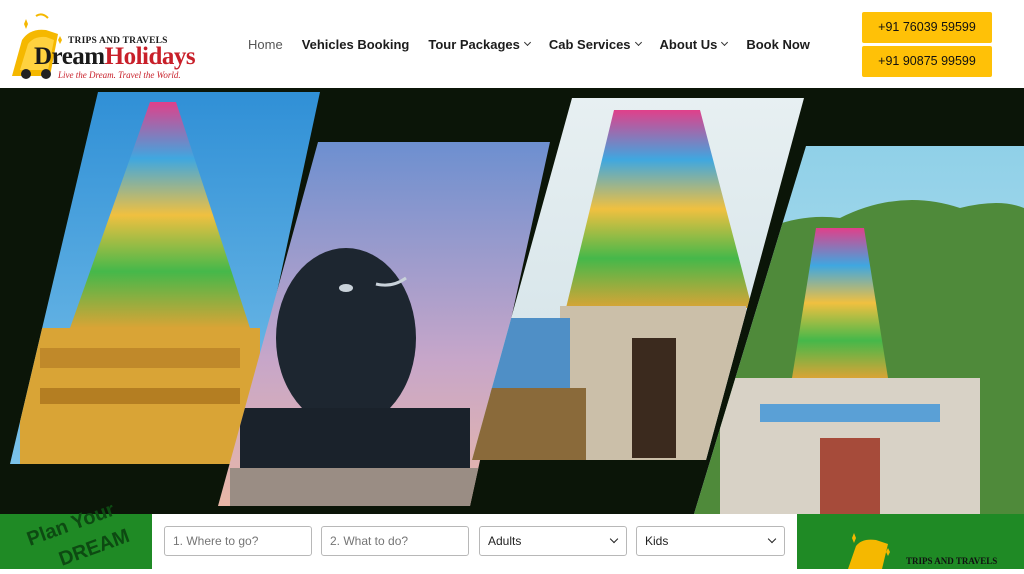 The width and height of the screenshot is (1024, 574). I want to click on what-to-do-input, so click(395, 541).